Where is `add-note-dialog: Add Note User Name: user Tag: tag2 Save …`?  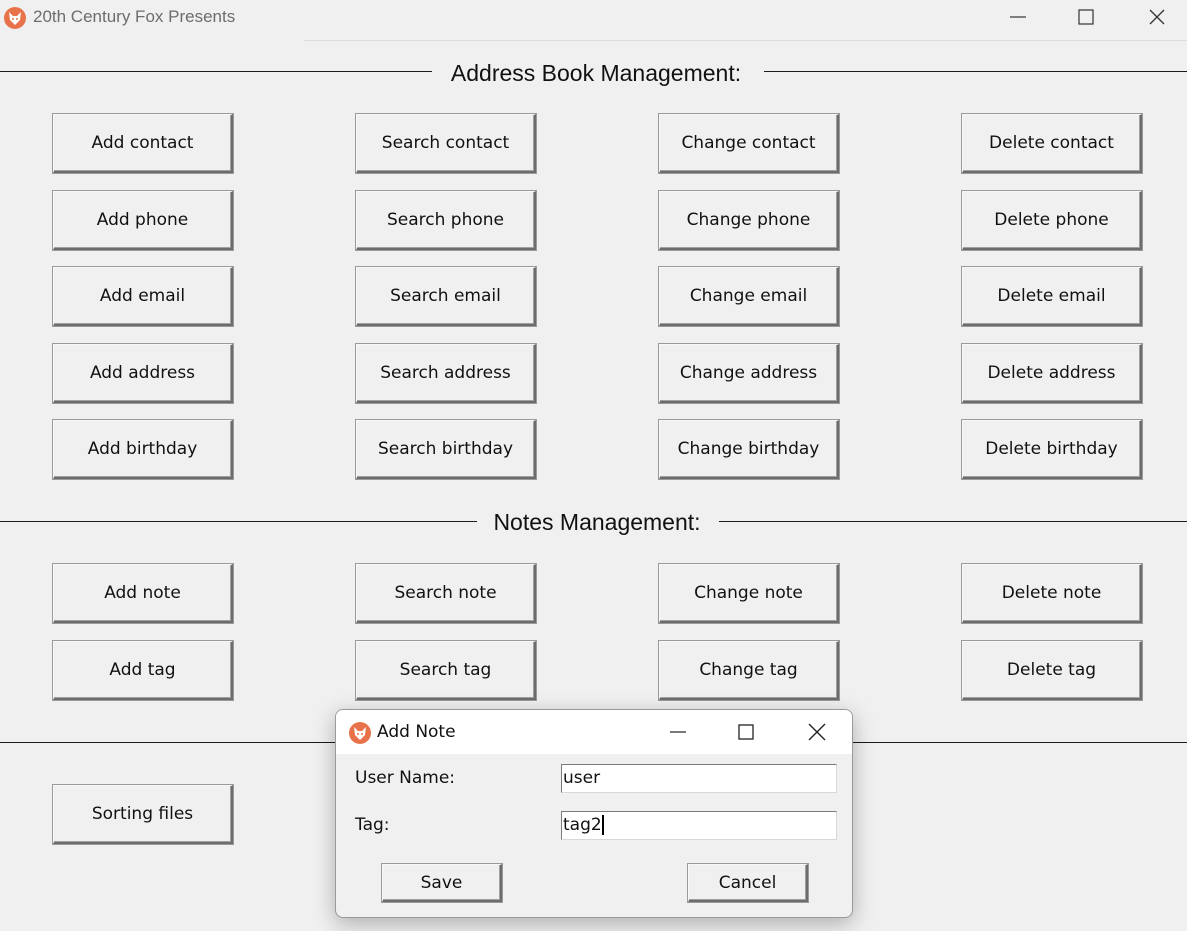
add-note-dialog: Add Note User Name: user Tag: tag2 Save … is located at coordinates (594, 813).